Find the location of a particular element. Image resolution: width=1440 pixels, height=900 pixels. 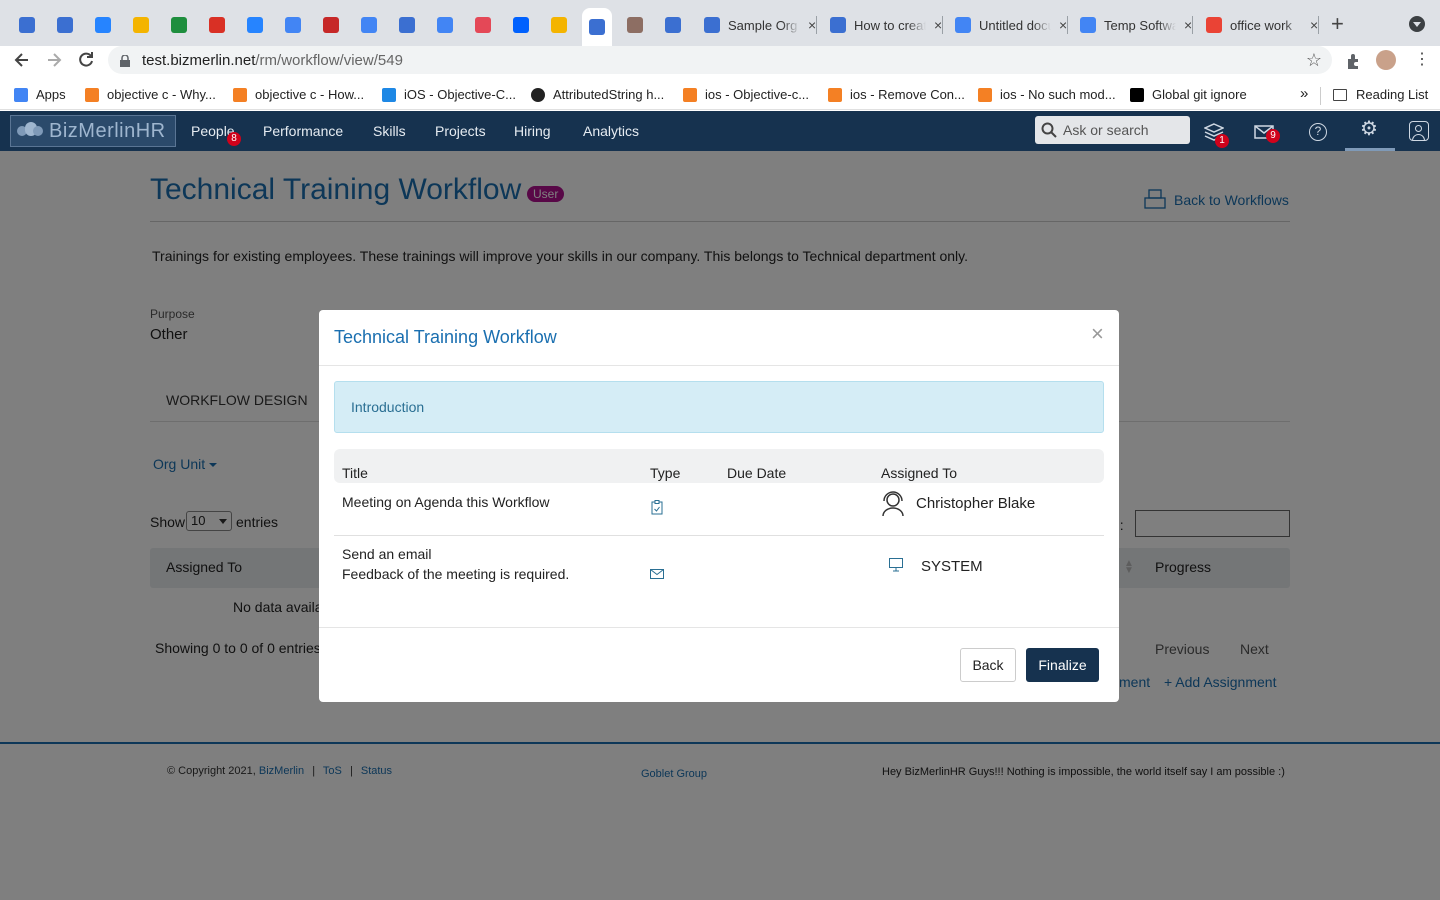

tab-search-icon is located at coordinates (1417, 24).